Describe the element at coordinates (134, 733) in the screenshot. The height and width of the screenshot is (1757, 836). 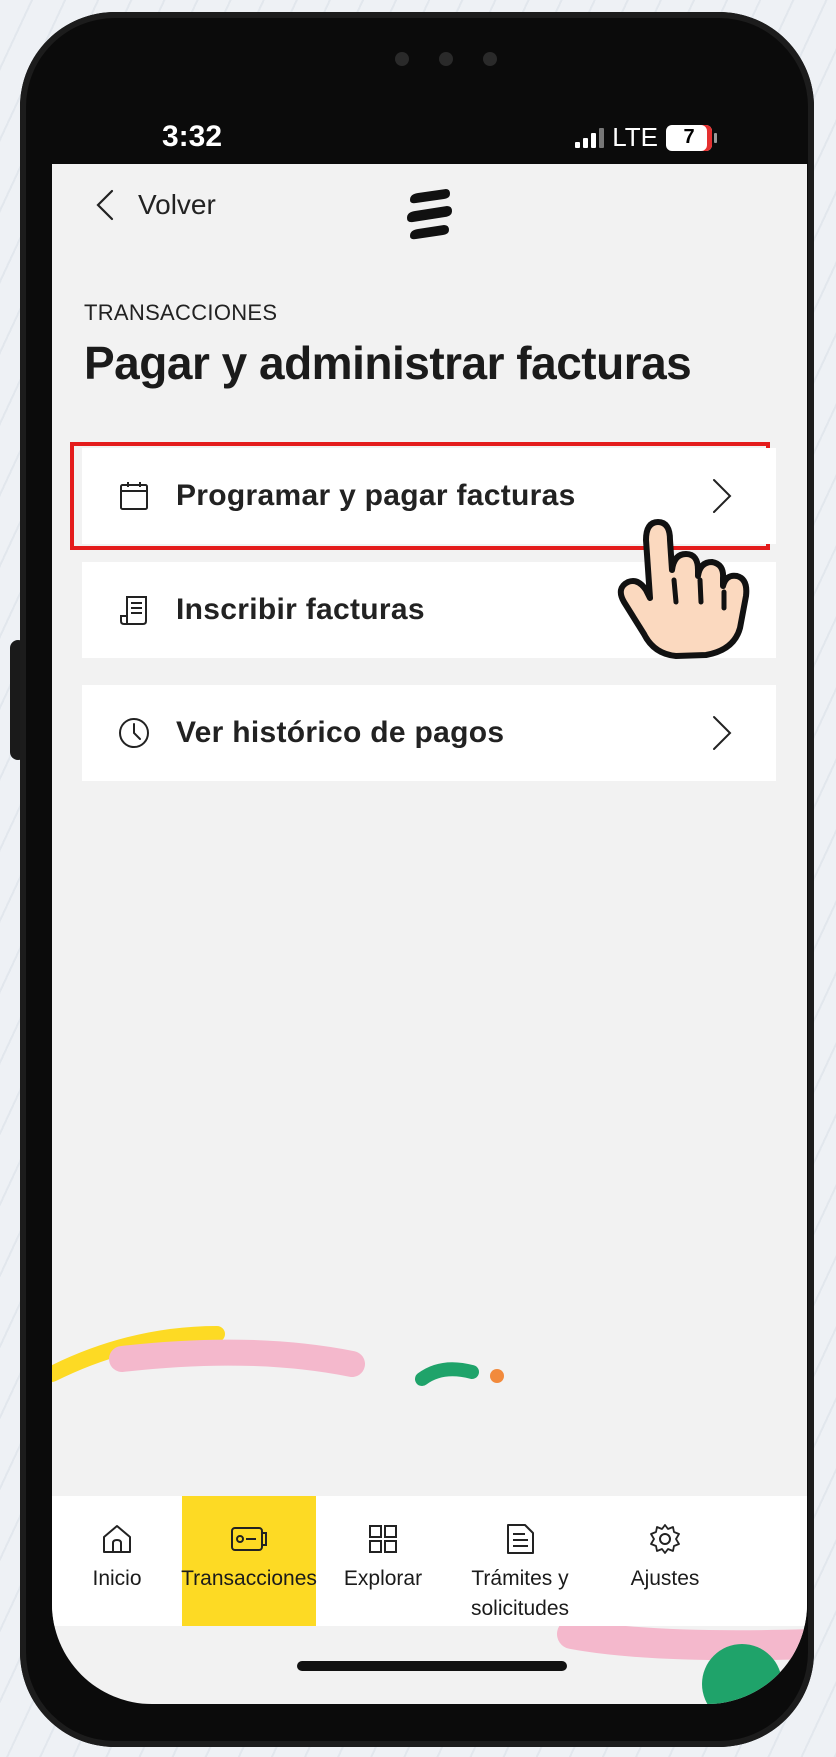
I see `clock-icon` at that location.